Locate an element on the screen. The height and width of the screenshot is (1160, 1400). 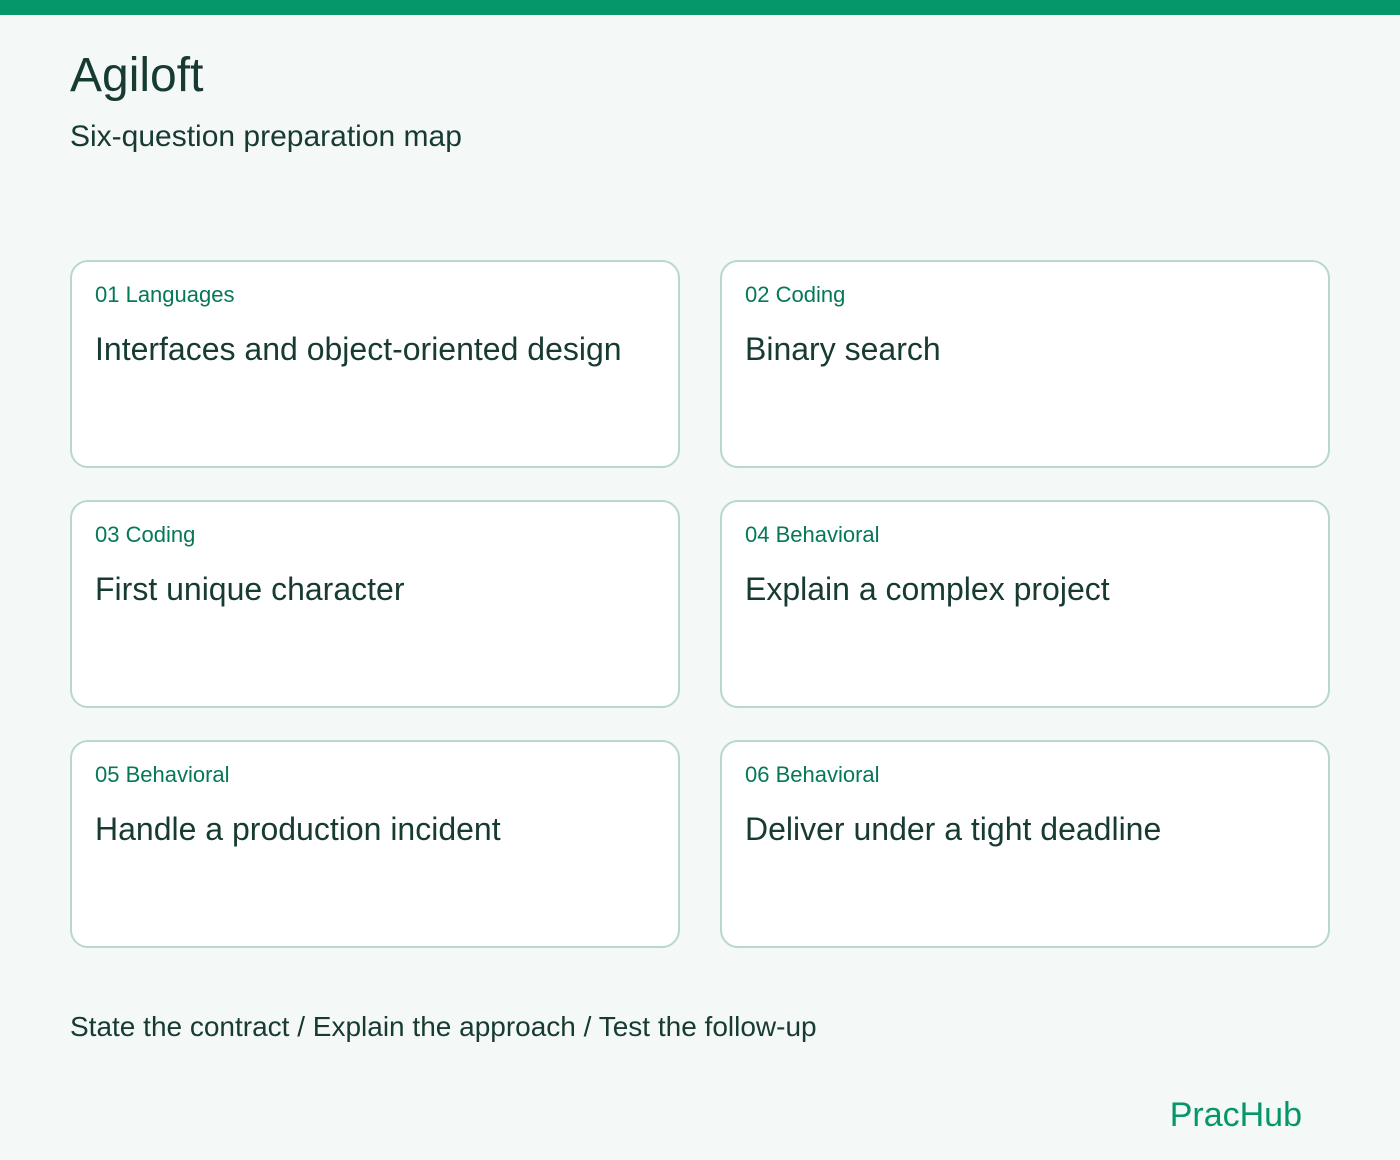
question-tag: 05 Behavioral is located at coordinates (162, 774).